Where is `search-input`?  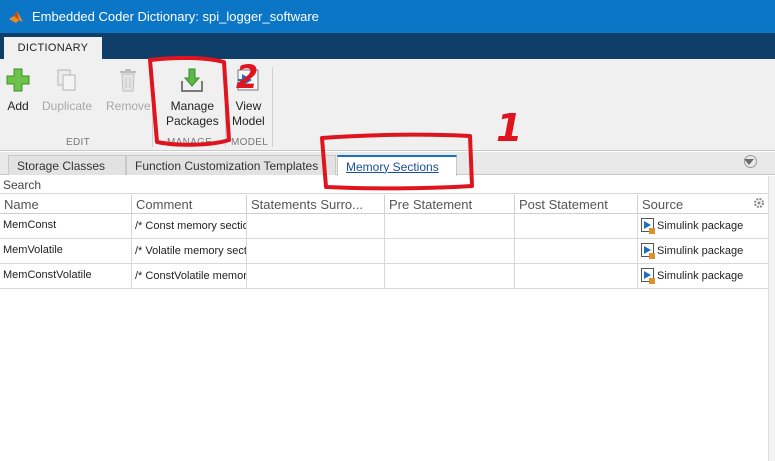 search-input is located at coordinates (384, 185).